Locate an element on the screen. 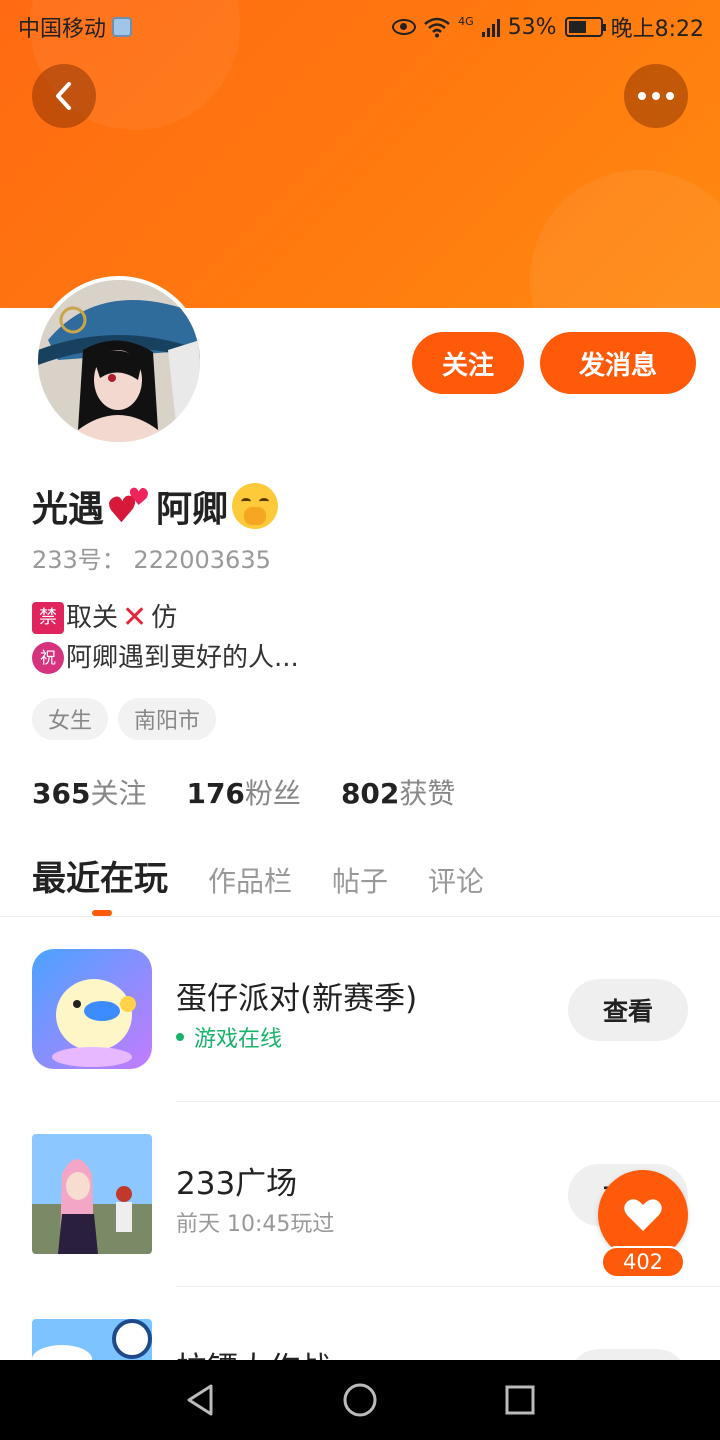 Image resolution: width=720 pixels, height=1440 pixels. avatar is located at coordinates (119, 361).